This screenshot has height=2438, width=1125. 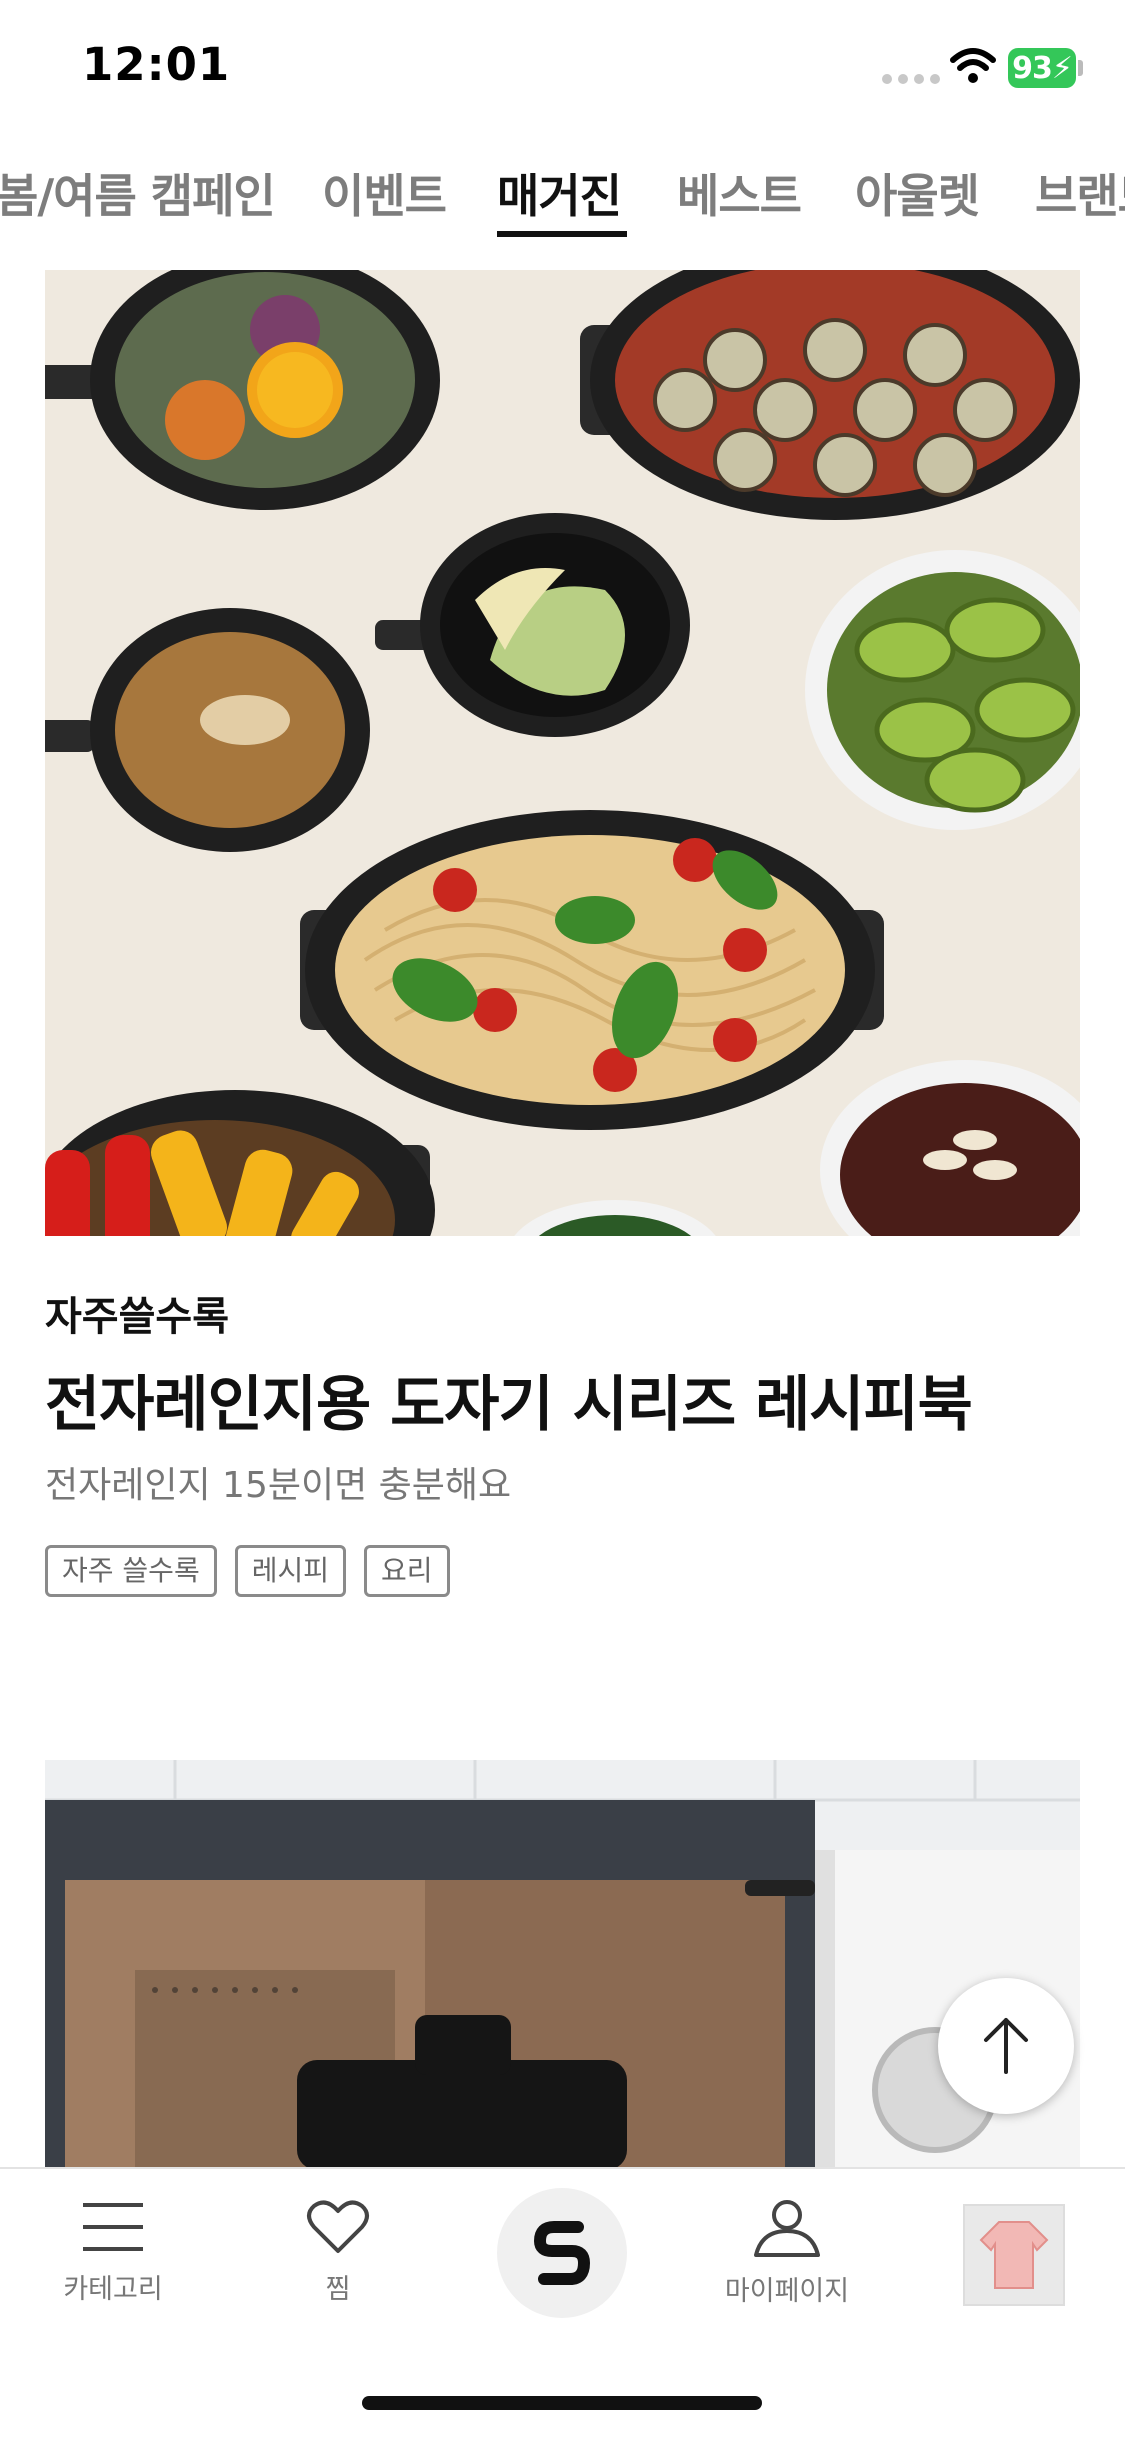 What do you see at coordinates (131, 1571) in the screenshot?
I see `tag-often-use: 자주 쓸수록` at bounding box center [131, 1571].